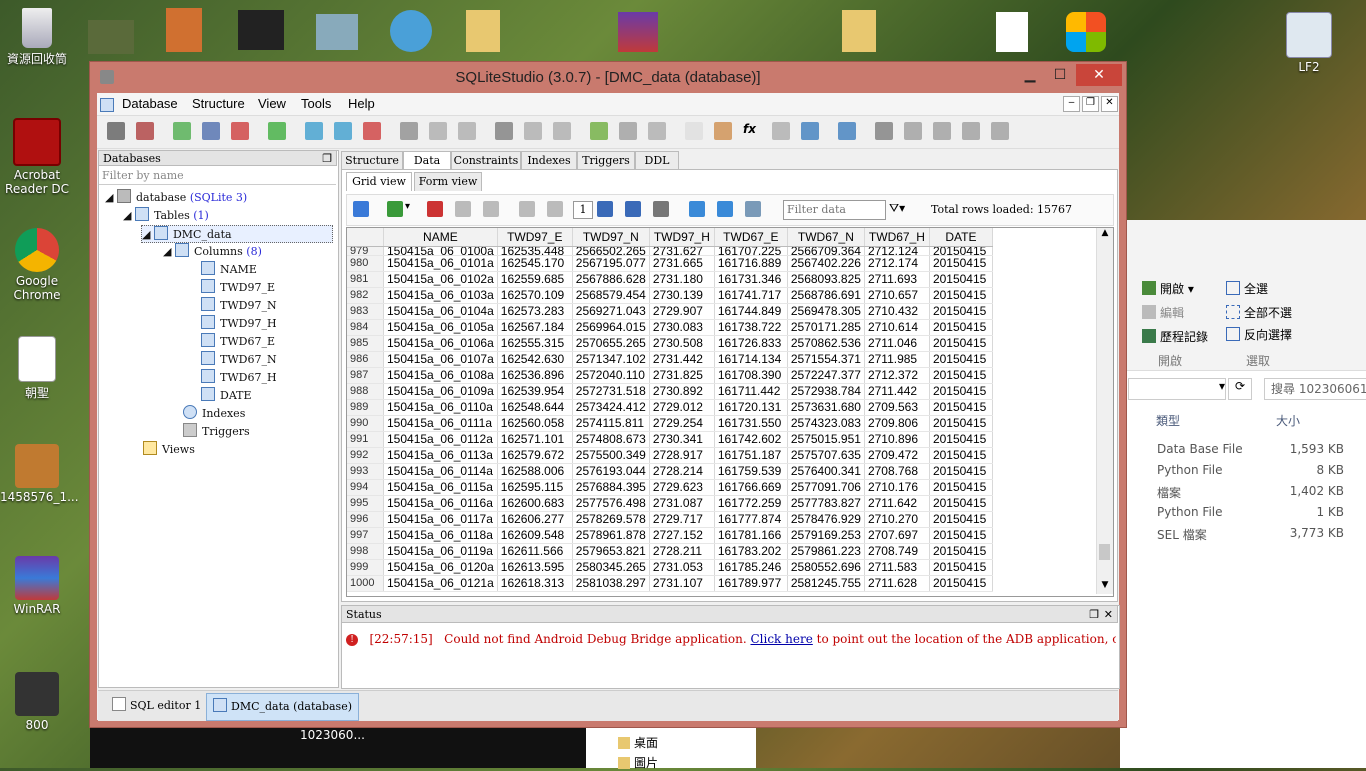 Image resolution: width=1366 pixels, height=771 pixels. I want to click on data-cell: 161785.246, so click(751, 567).